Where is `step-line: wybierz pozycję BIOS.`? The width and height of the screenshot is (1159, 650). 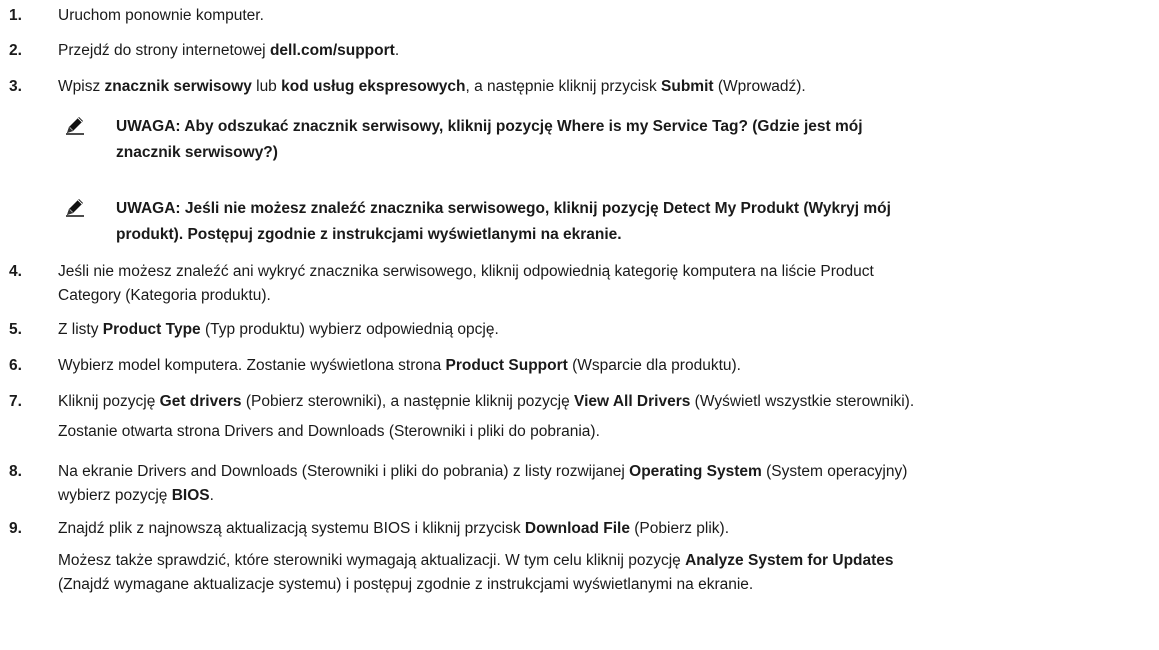
step-line: wybierz pozycję BIOS. is located at coordinates (603, 496).